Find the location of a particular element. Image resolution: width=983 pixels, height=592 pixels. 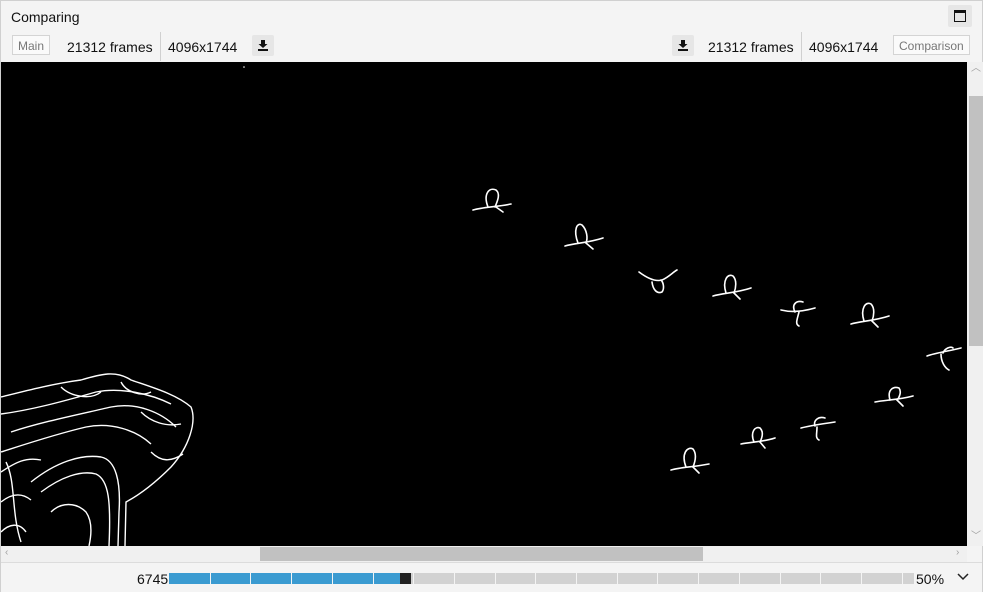

timeline-slider is located at coordinates (541, 578).